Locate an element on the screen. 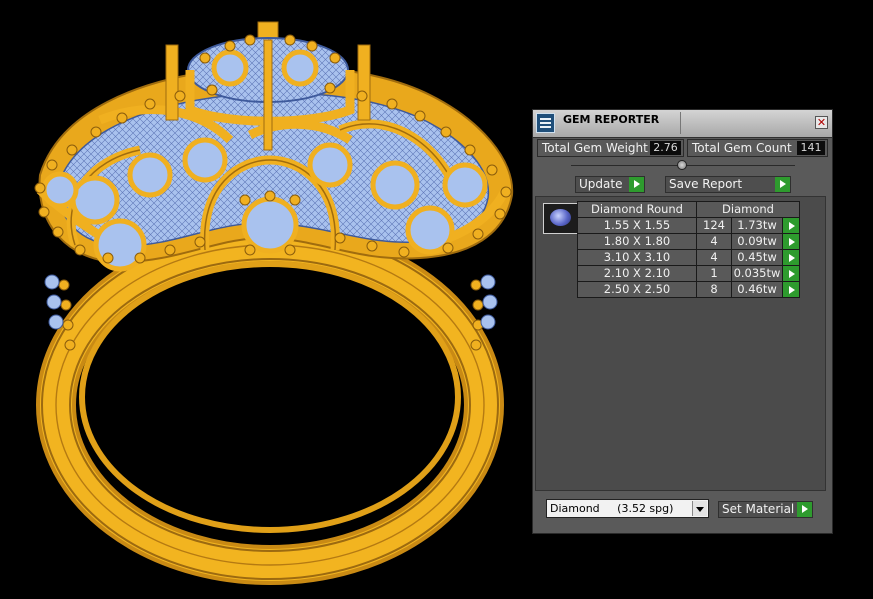 This screenshot has width=873, height=599. table-row: 1.80 X 1.80 4 0.09tw is located at coordinates (688, 241).